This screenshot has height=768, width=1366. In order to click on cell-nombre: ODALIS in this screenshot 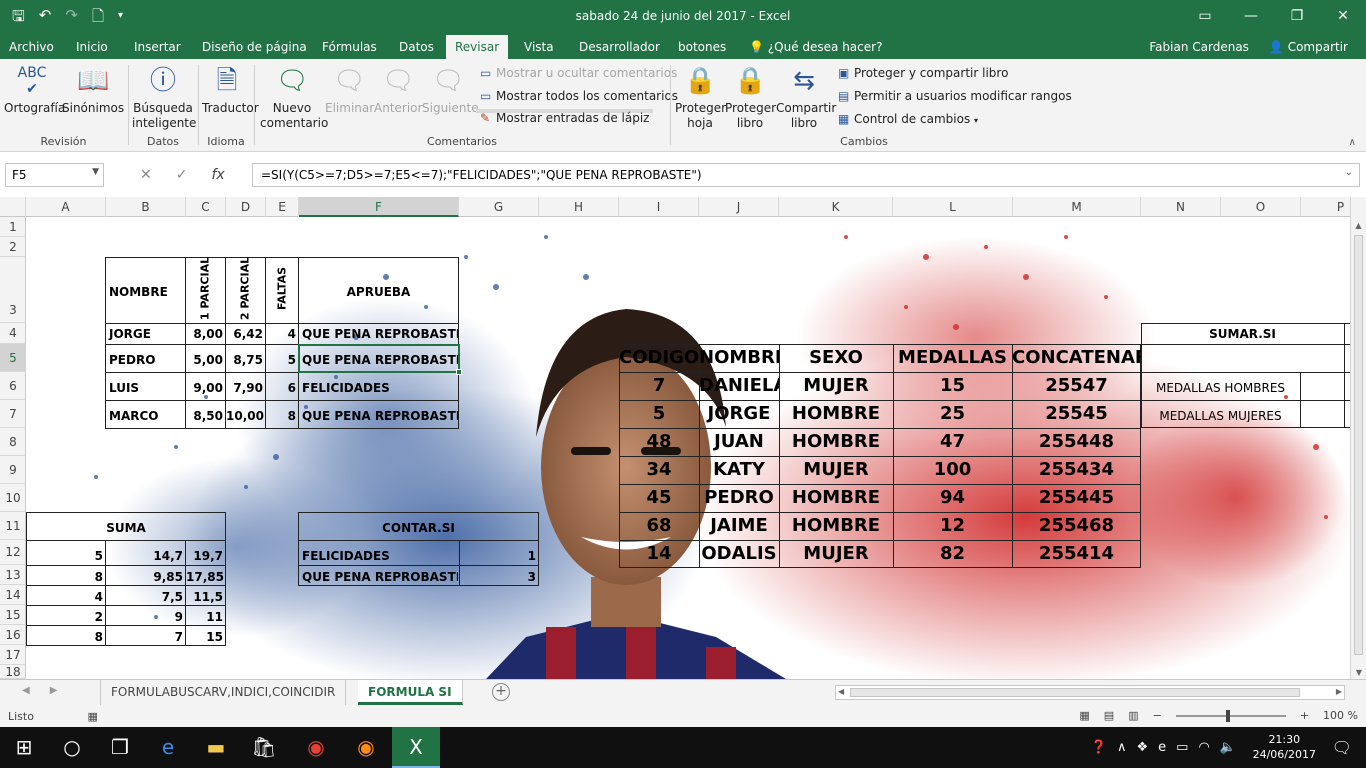, I will do `click(739, 554)`.